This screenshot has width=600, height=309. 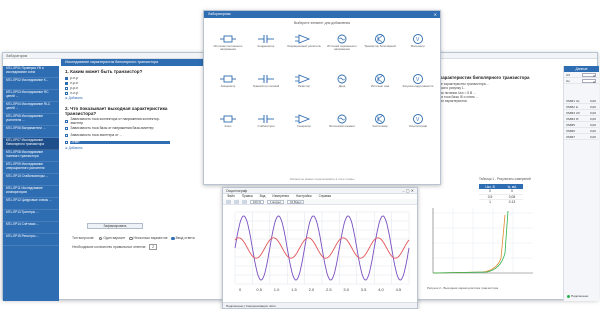 I want to click on x-tick-label: 2.0, so click(x=312, y=289).